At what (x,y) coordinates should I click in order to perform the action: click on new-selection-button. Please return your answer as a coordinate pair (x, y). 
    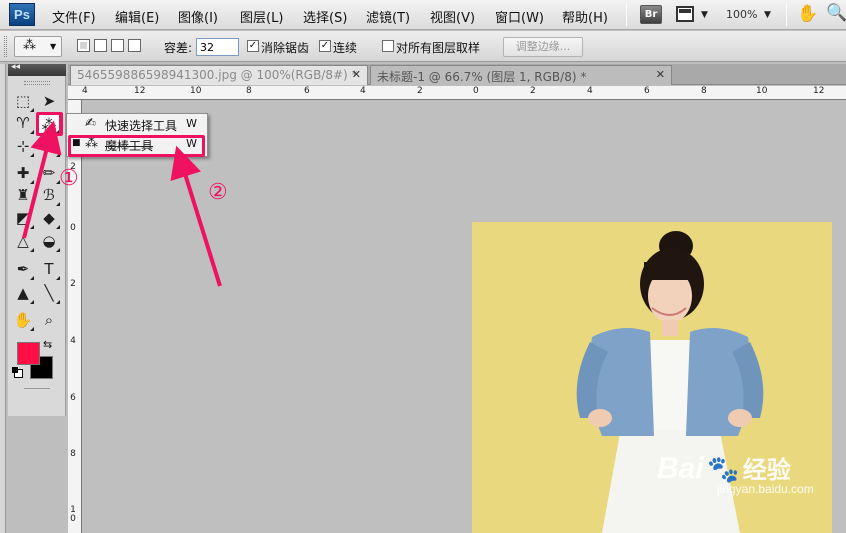
    Looking at the image, I should click on (83, 45).